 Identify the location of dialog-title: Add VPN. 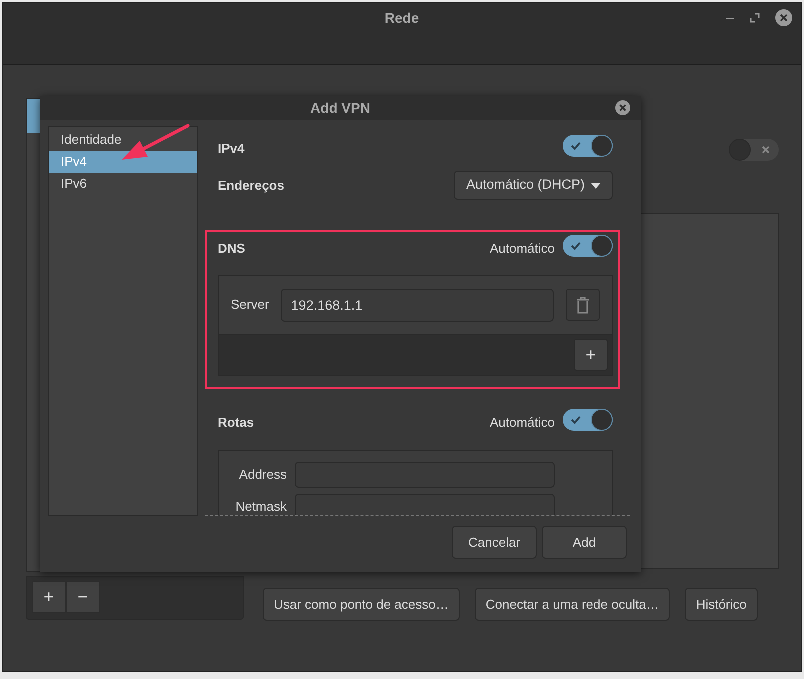
(340, 108).